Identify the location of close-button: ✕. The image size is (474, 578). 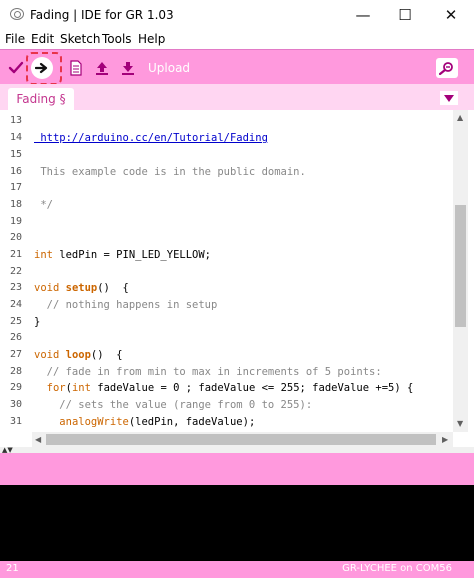
(451, 15).